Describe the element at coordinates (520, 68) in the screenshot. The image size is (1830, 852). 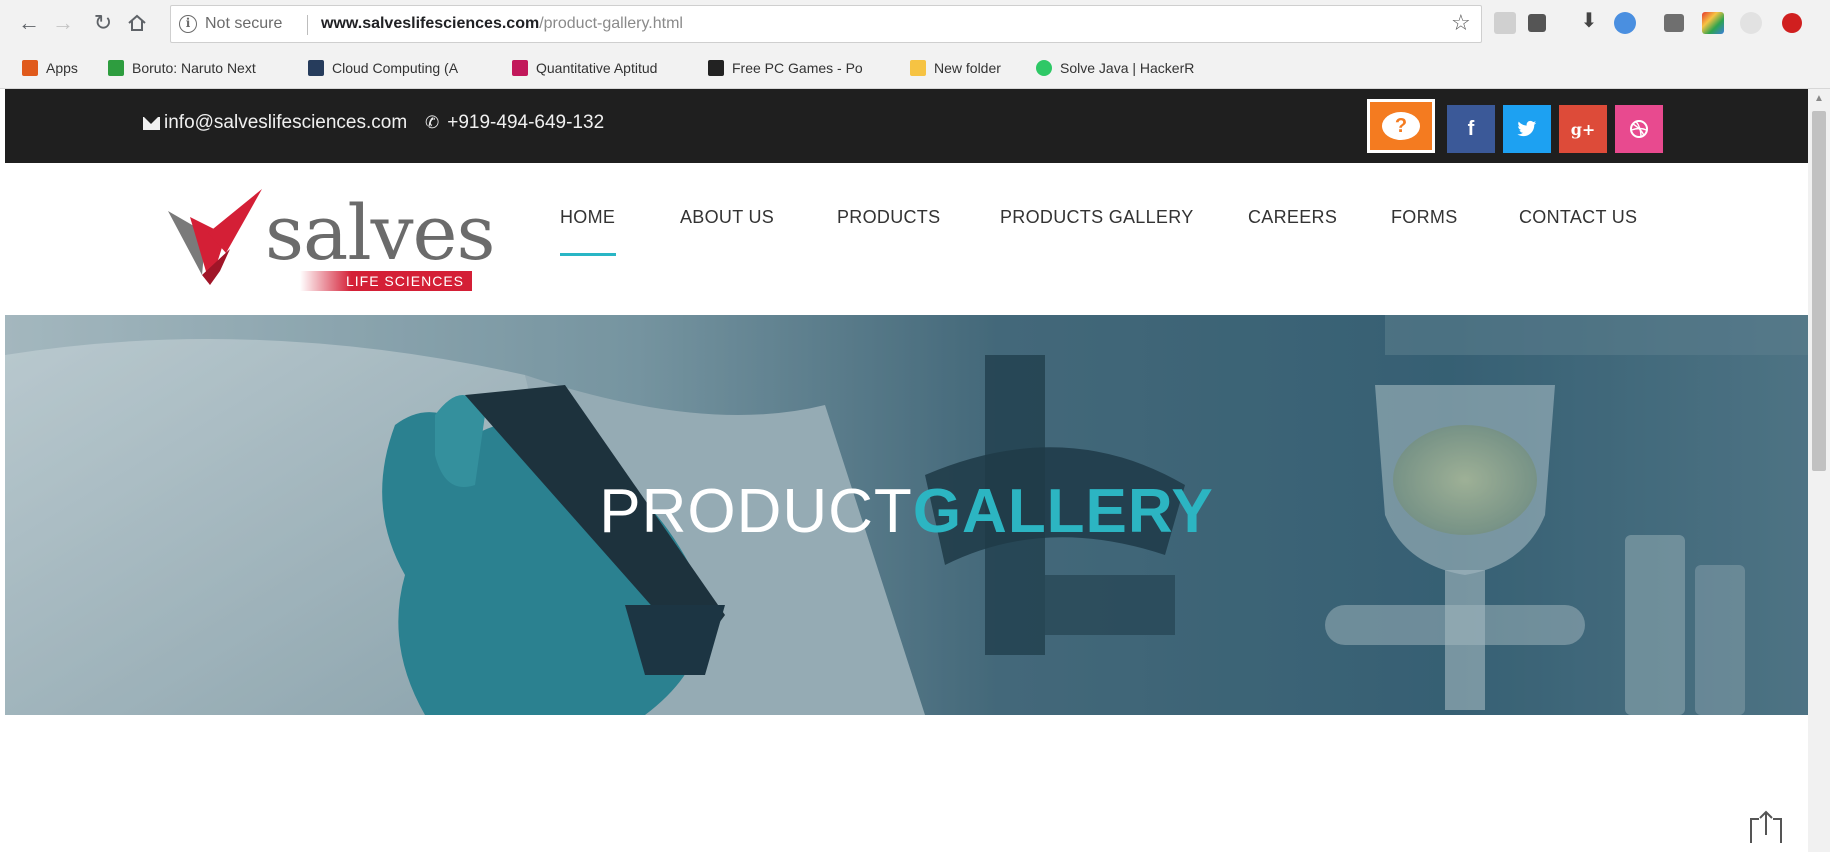
I see `site-icon` at that location.